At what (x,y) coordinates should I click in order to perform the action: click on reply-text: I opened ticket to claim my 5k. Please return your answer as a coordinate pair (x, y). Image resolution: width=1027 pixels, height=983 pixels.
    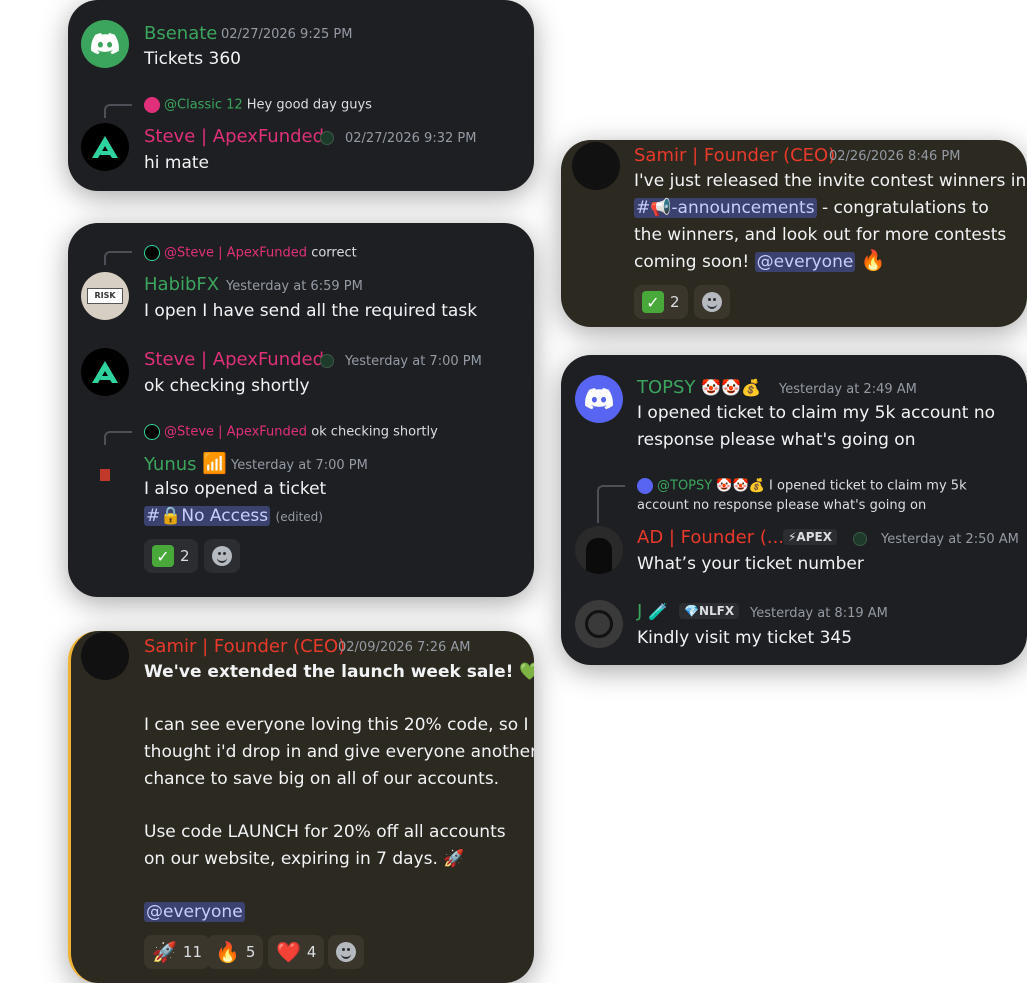
    Looking at the image, I should click on (868, 486).